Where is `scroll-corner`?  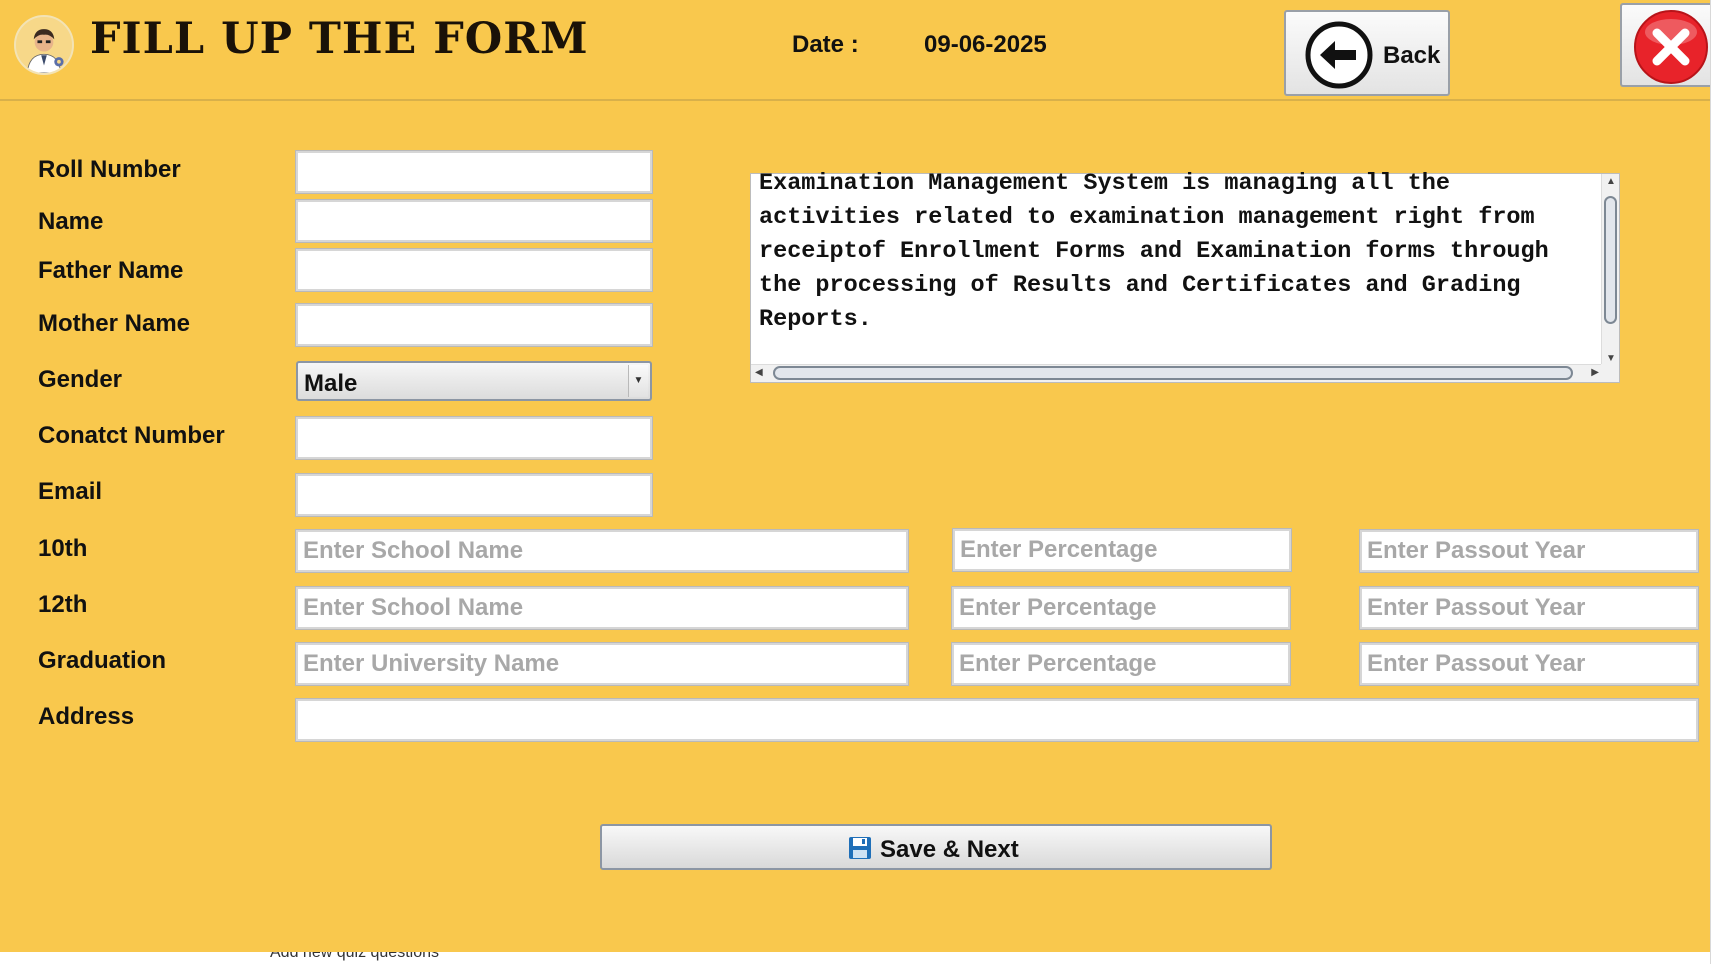
scroll-corner is located at coordinates (1610, 373).